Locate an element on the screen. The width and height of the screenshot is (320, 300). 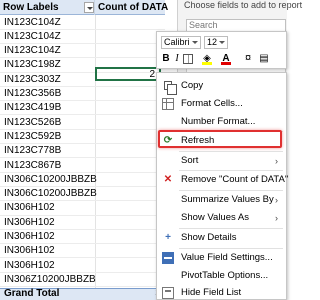
bold-icon: B is located at coordinates (166, 58).